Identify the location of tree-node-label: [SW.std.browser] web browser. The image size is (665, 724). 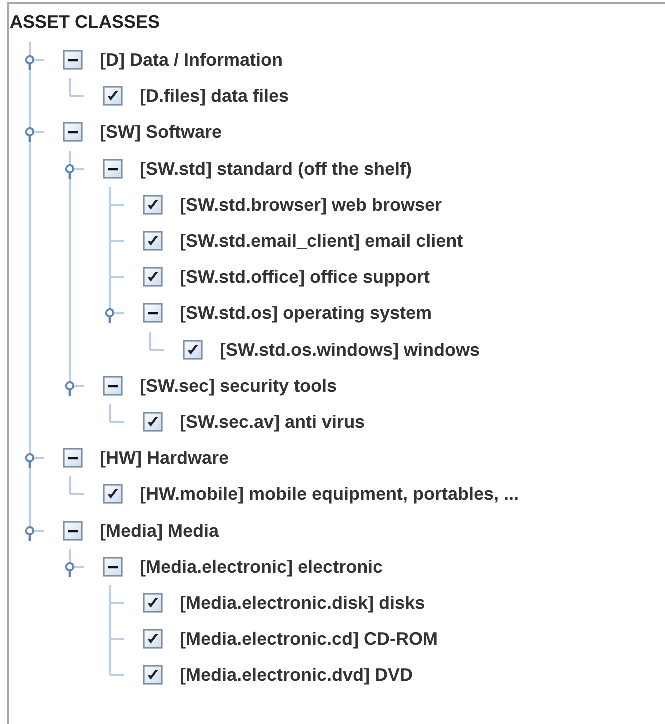
(311, 205).